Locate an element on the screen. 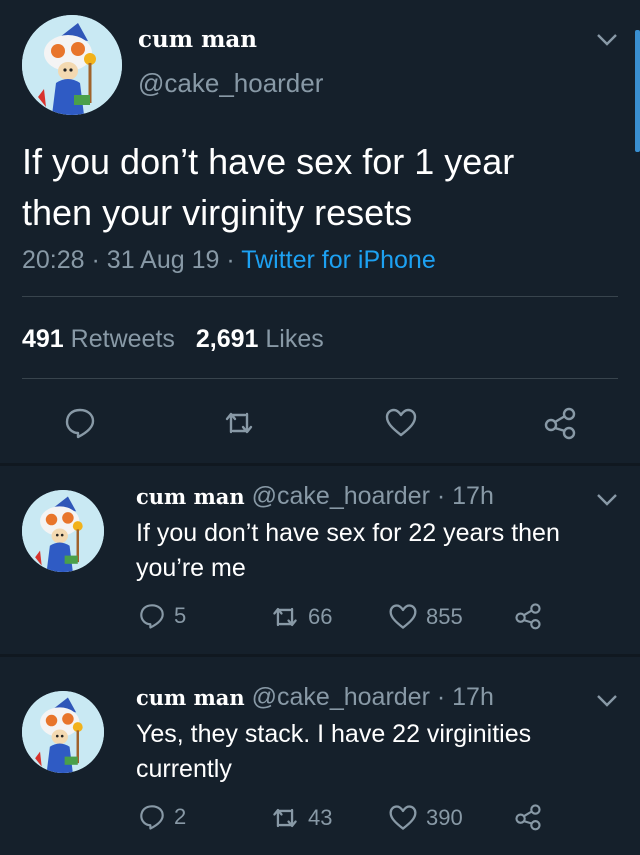 Image resolution: width=640 pixels, height=855 pixels. retweet-count: 43 is located at coordinates (320, 817).